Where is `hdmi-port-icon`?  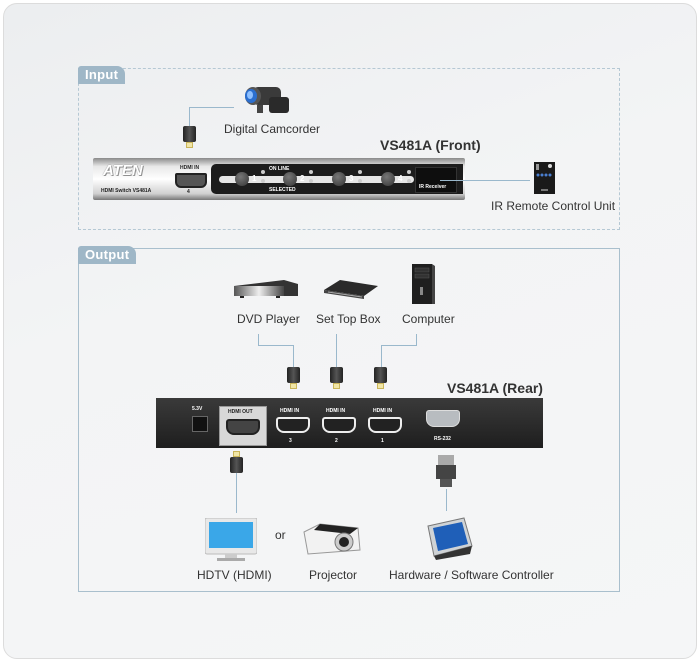 hdmi-port-icon is located at coordinates (191, 180).